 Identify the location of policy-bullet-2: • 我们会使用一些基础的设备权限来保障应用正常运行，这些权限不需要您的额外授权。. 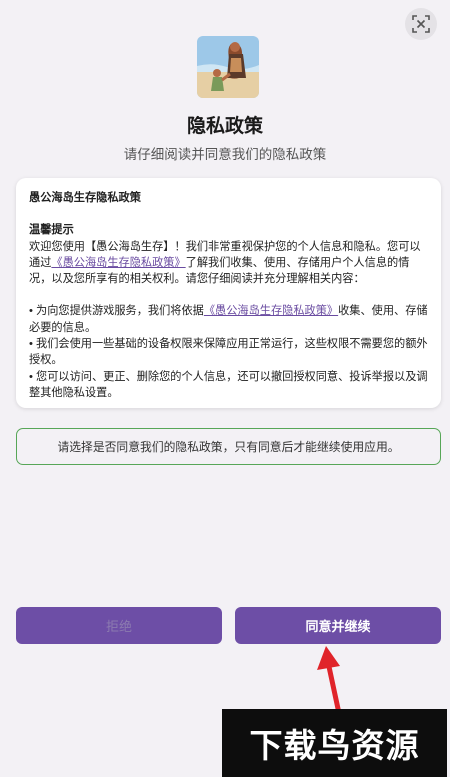
(228, 352).